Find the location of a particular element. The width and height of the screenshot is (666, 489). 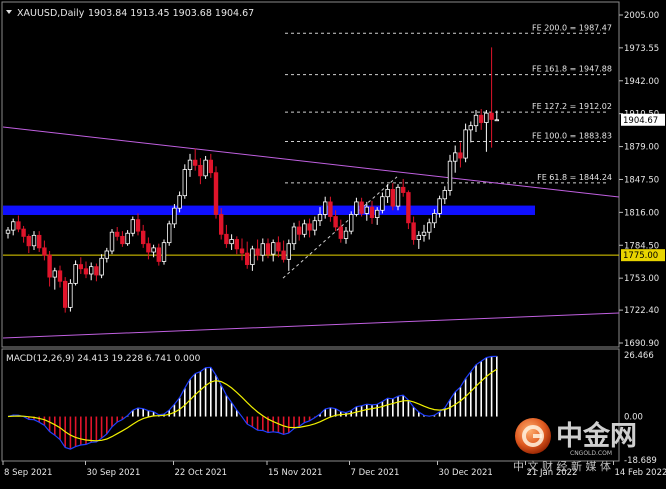

price-tick-label: 1847.50 is located at coordinates (641, 180).